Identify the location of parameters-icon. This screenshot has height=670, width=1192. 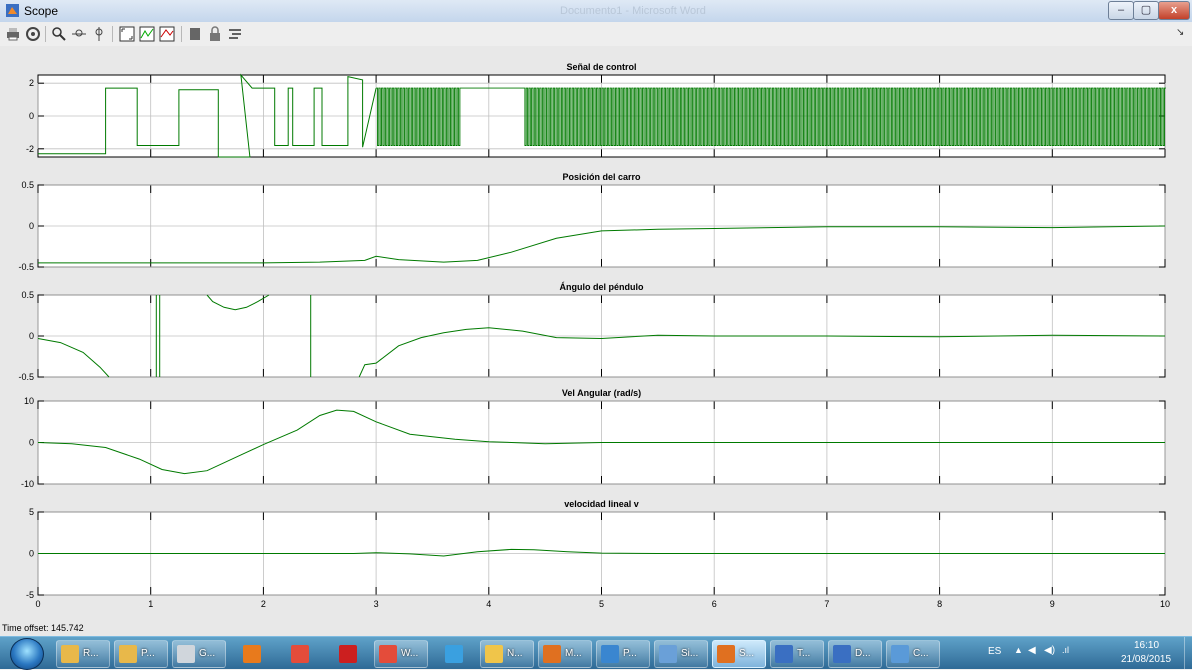
(33, 34).